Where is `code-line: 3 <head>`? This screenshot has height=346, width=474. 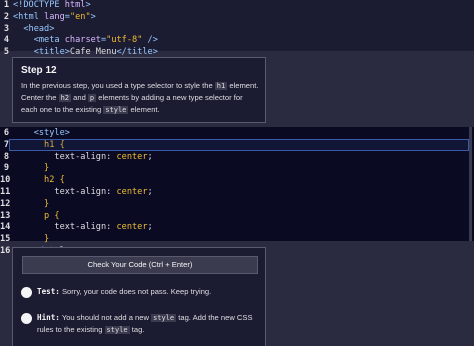 code-line: 3 <head> is located at coordinates (237, 30).